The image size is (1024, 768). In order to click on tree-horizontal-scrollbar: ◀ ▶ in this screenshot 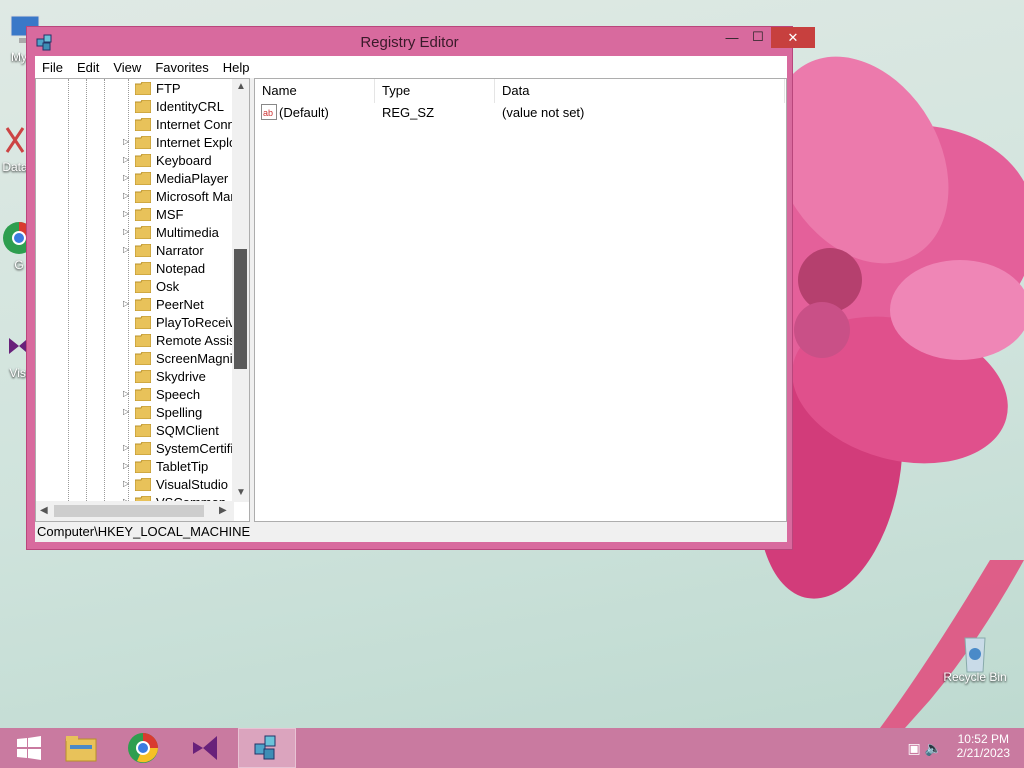, I will do `click(135, 511)`.